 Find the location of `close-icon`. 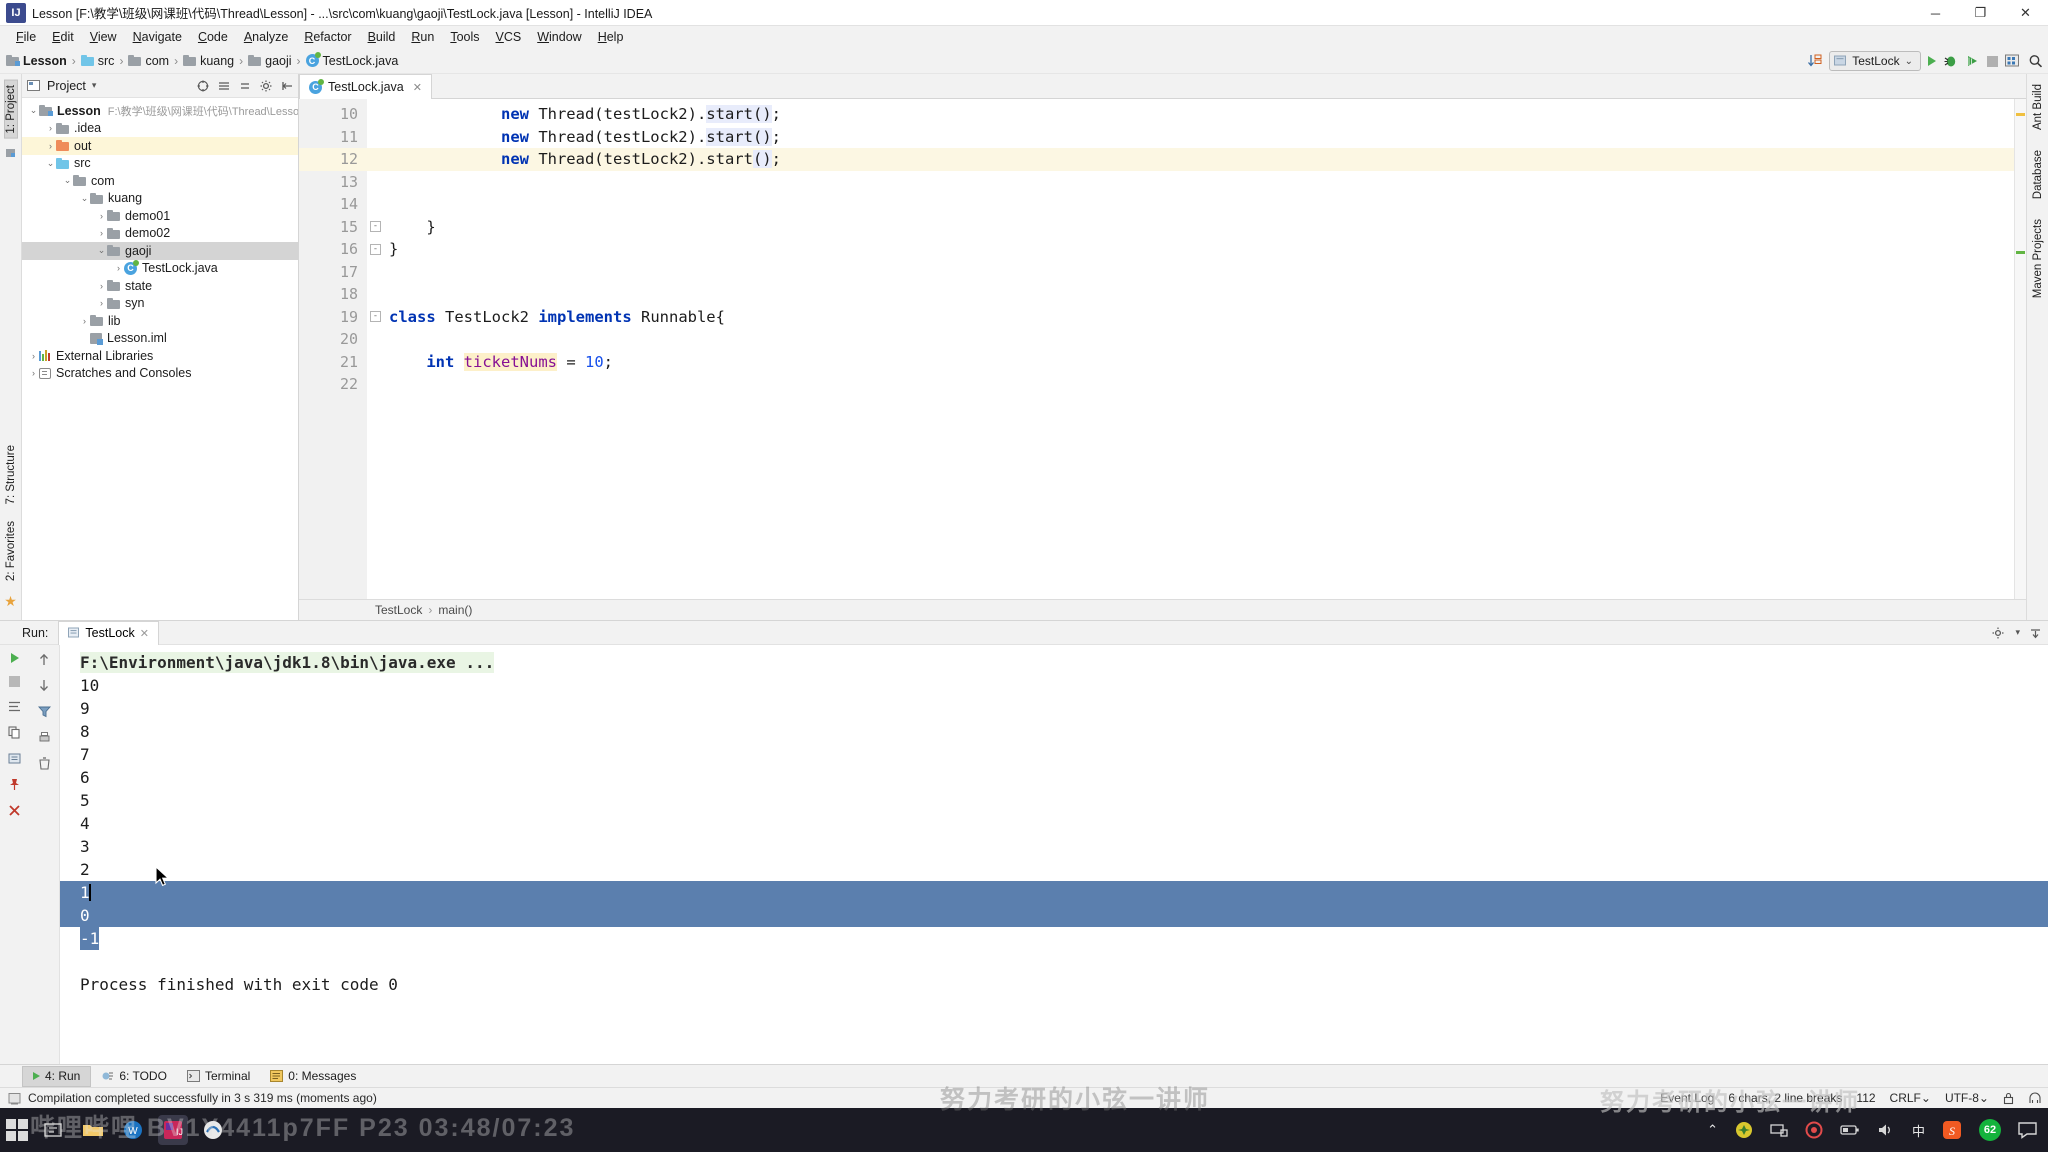

close-icon is located at coordinates (14, 810).